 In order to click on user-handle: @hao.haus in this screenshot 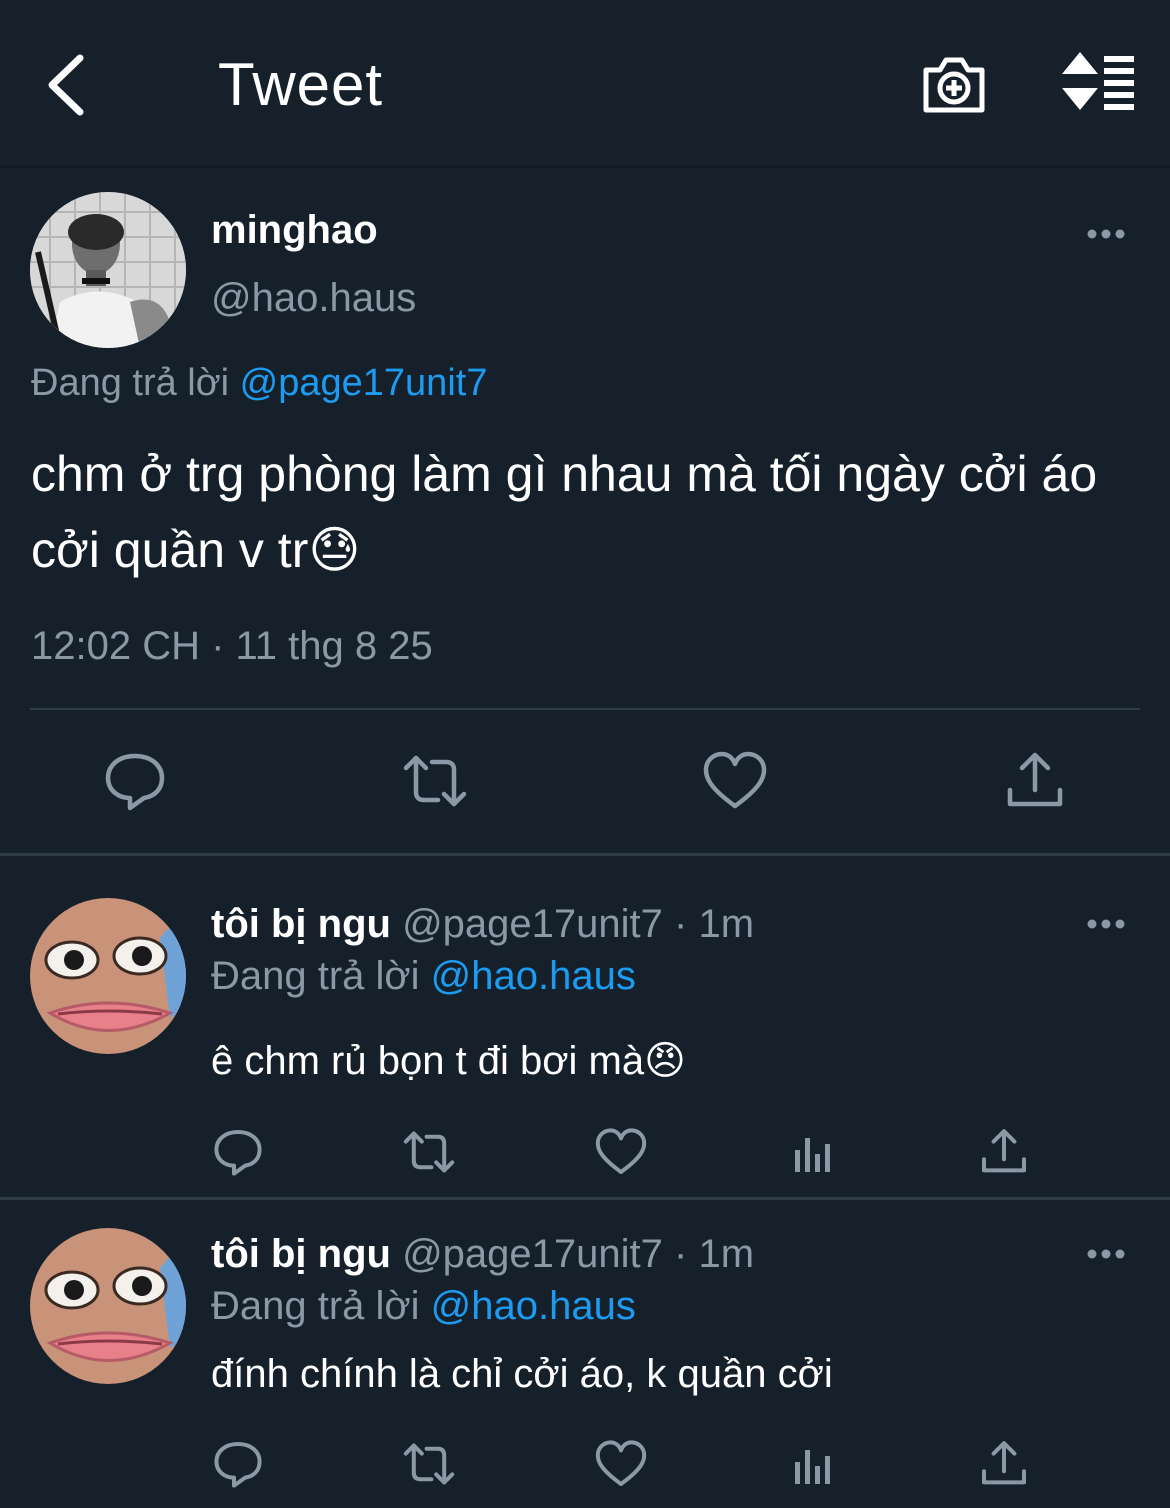, I will do `click(313, 298)`.